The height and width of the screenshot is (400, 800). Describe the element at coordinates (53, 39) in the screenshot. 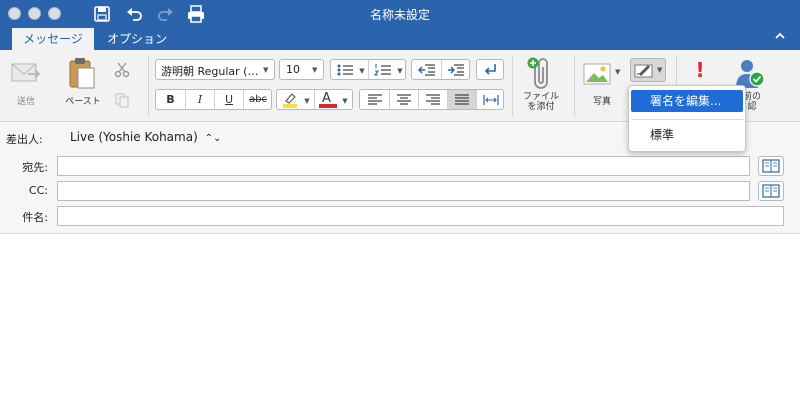

I see `tab-message: メッセージ` at that location.